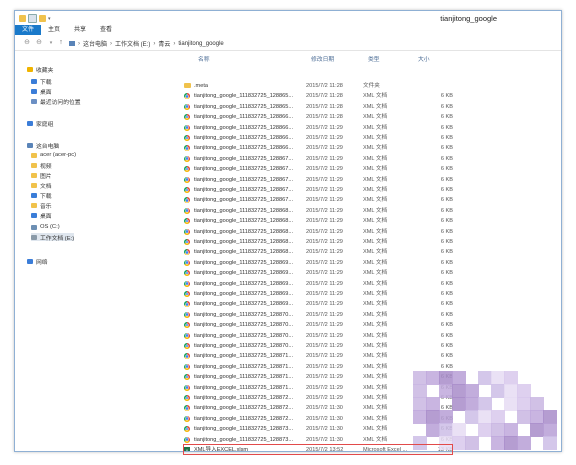 Image resolution: width=576 pixels, height=465 pixels. I want to click on forward-arrow-icon: ⊖, so click(39, 43).